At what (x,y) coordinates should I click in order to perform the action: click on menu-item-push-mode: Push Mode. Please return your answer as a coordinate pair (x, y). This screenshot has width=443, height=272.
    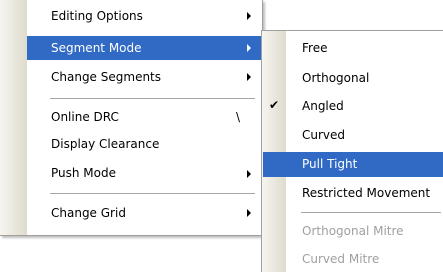
    Looking at the image, I should click on (144, 174).